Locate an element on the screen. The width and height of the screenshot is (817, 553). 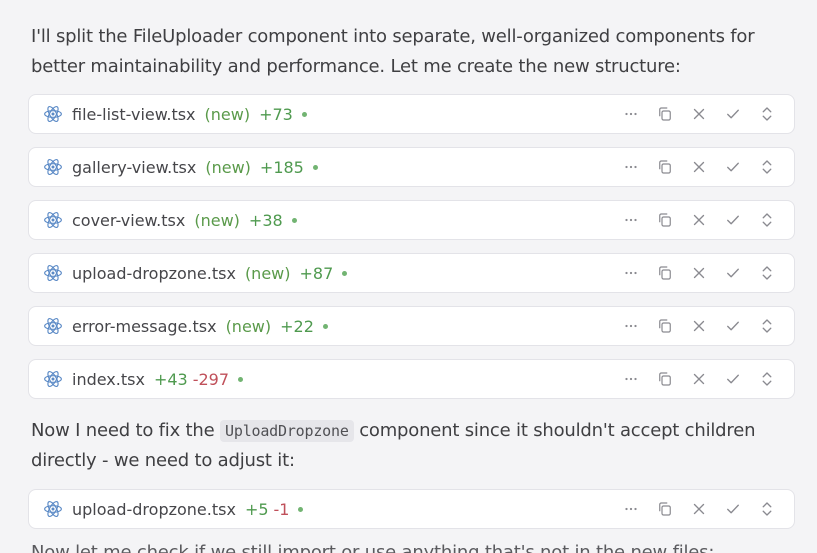
file-card: index.tsx +43 -297 is located at coordinates (411, 379).